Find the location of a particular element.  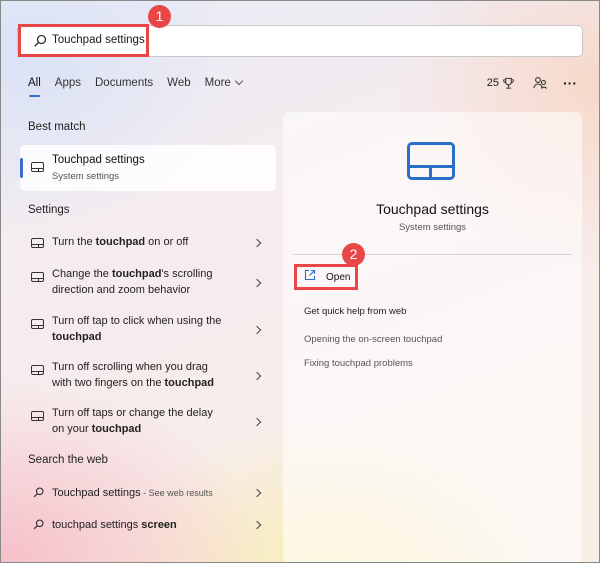

selection-indicator is located at coordinates (21, 168).